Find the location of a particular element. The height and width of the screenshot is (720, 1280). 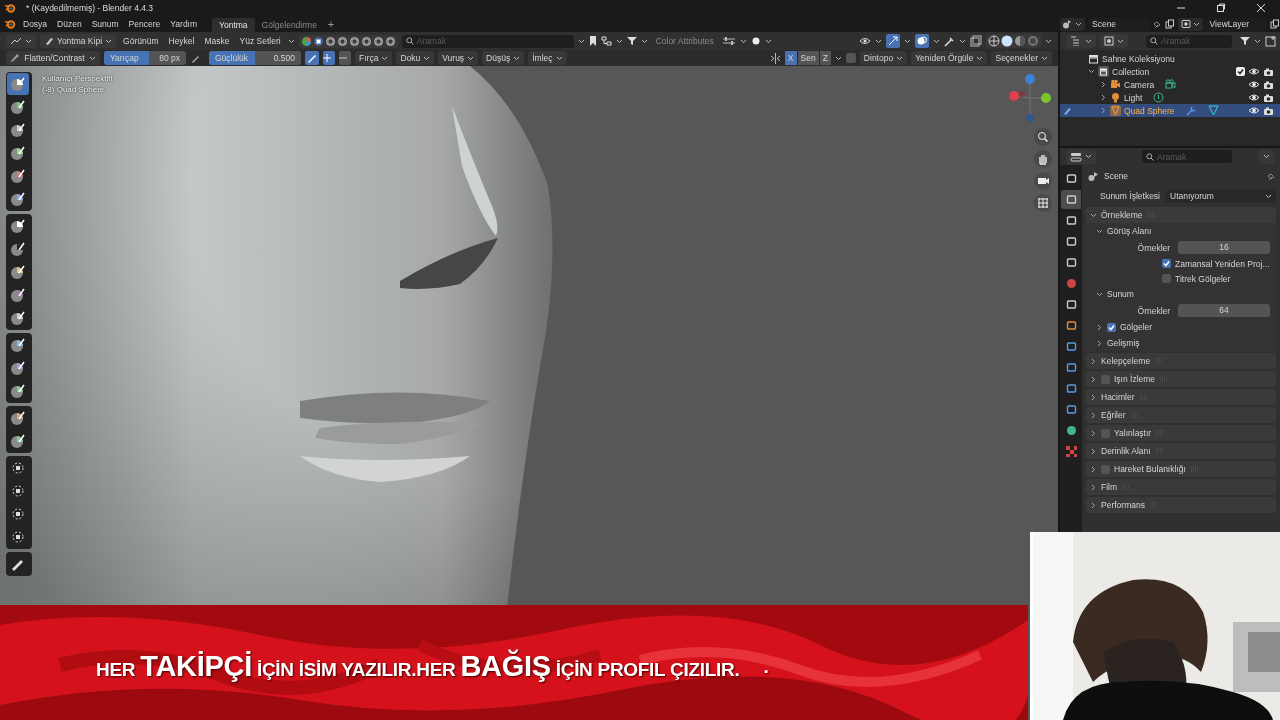

add-workspace-button: + is located at coordinates (331, 24).